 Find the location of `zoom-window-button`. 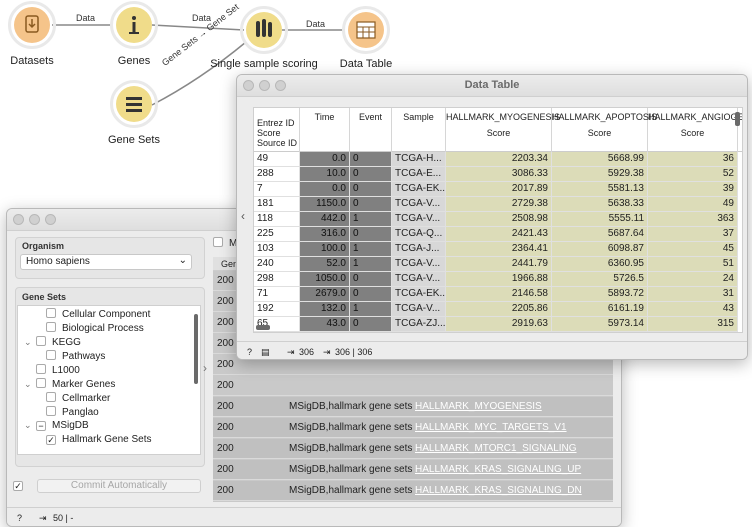

zoom-window-button is located at coordinates (50, 219).